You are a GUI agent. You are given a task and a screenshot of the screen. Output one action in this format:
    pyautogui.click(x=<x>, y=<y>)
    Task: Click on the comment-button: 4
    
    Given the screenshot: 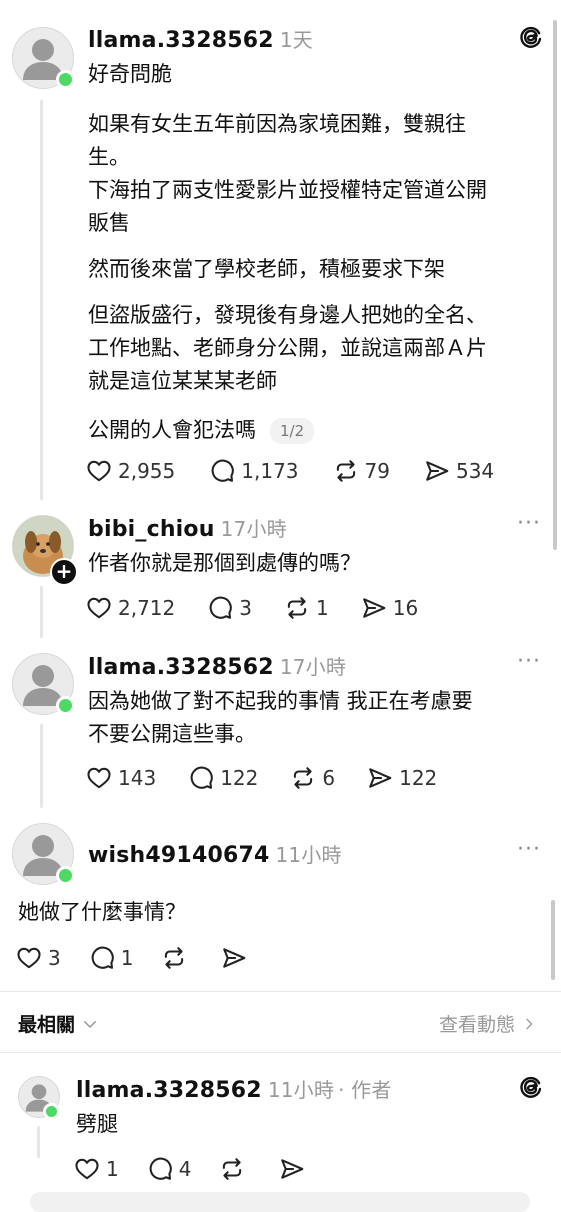 What is the action you would take?
    pyautogui.click(x=169, y=1169)
    